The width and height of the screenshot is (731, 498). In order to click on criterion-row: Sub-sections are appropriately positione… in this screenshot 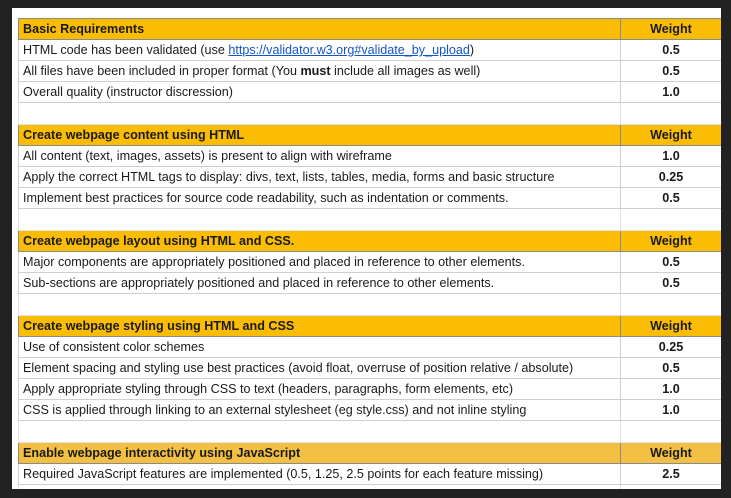, I will do `click(369, 283)`.